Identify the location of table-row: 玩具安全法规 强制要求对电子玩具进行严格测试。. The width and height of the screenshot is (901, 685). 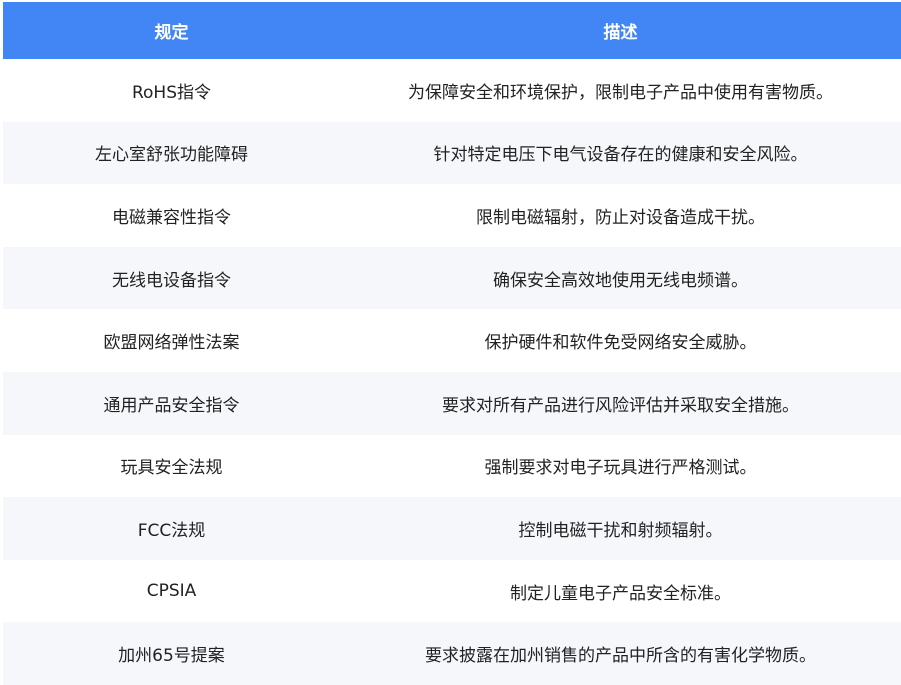
(452, 466).